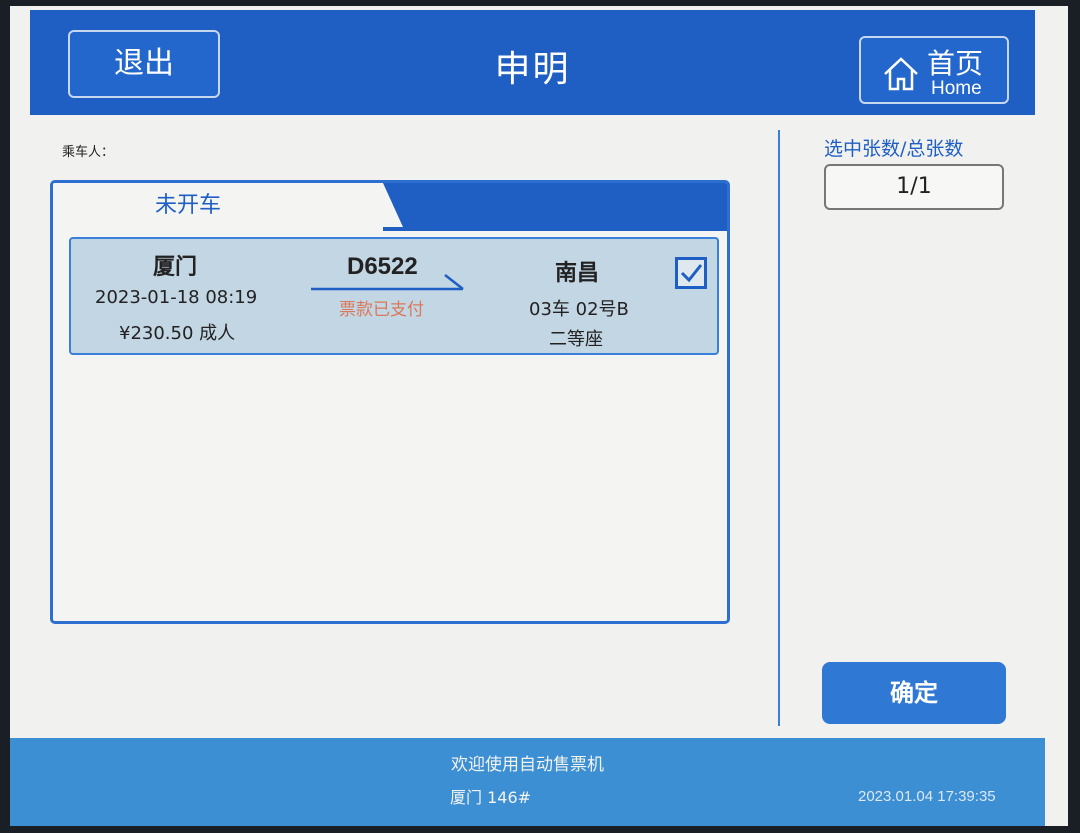 This screenshot has width=1080, height=833. What do you see at coordinates (927, 796) in the screenshot?
I see `current-datetime: 2023.01.04 17:39:35` at bounding box center [927, 796].